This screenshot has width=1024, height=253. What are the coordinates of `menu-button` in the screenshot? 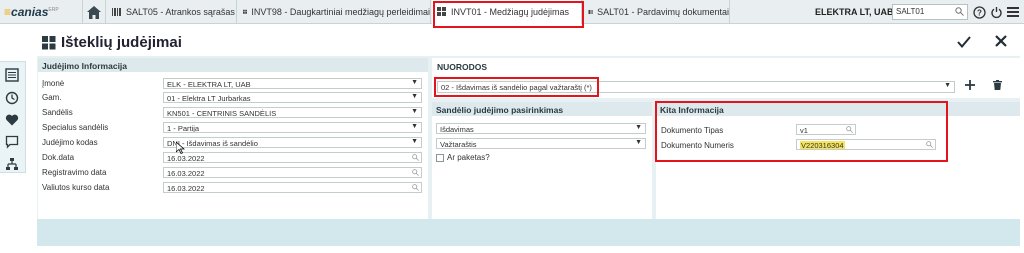 It's located at (1013, 12).